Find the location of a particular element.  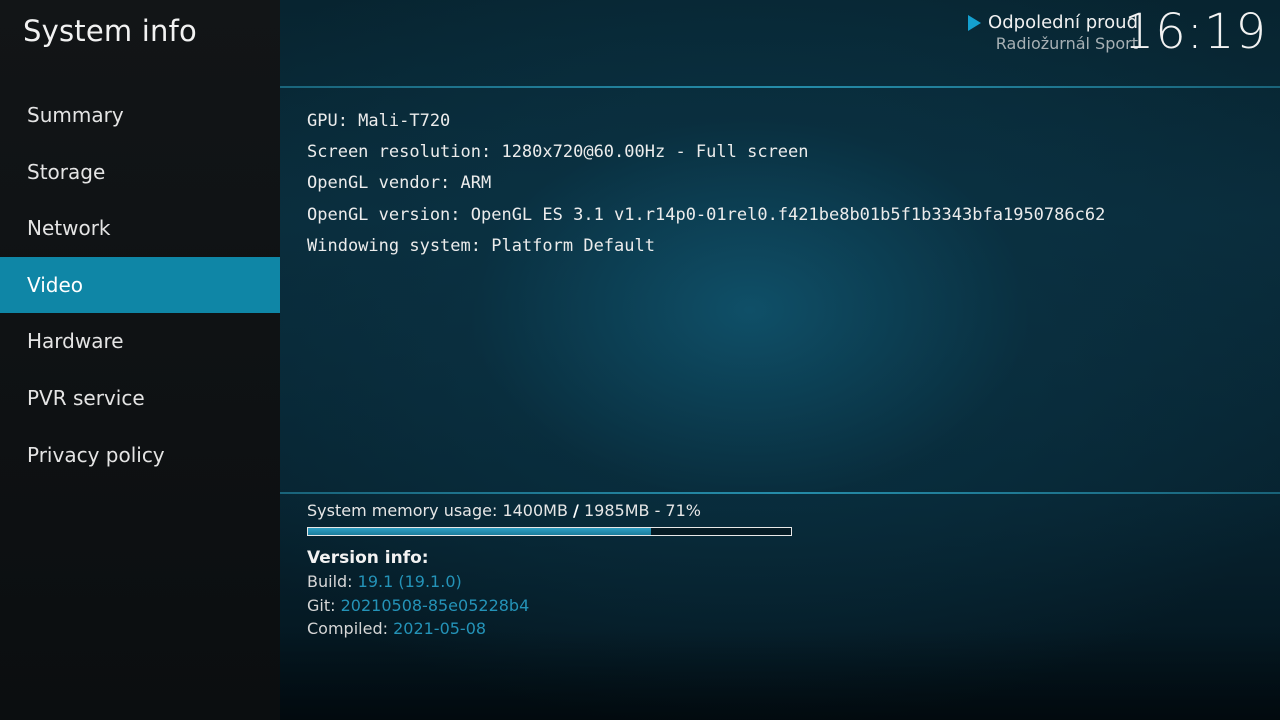

sidebar-item-video: Video is located at coordinates (140, 285).